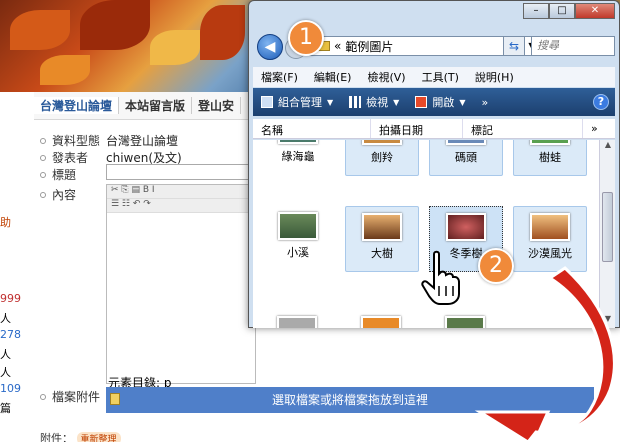  I want to click on col-date: 拍攝日期, so click(417, 128).